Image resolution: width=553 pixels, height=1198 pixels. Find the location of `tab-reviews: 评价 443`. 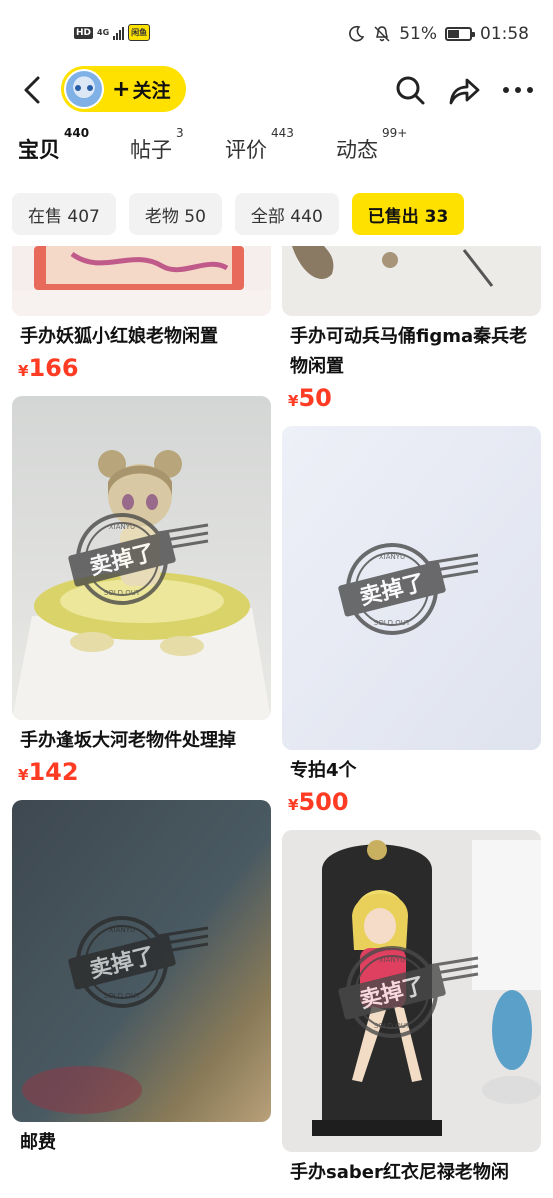

tab-reviews: 评价 443 is located at coordinates (259, 145).